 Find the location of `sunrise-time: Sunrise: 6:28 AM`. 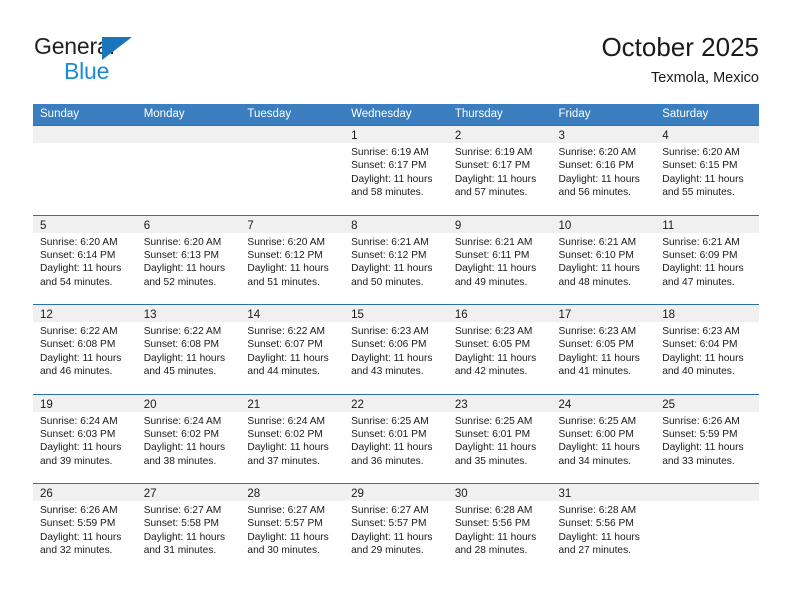

sunrise-time: Sunrise: 6:28 AM is located at coordinates (597, 510).